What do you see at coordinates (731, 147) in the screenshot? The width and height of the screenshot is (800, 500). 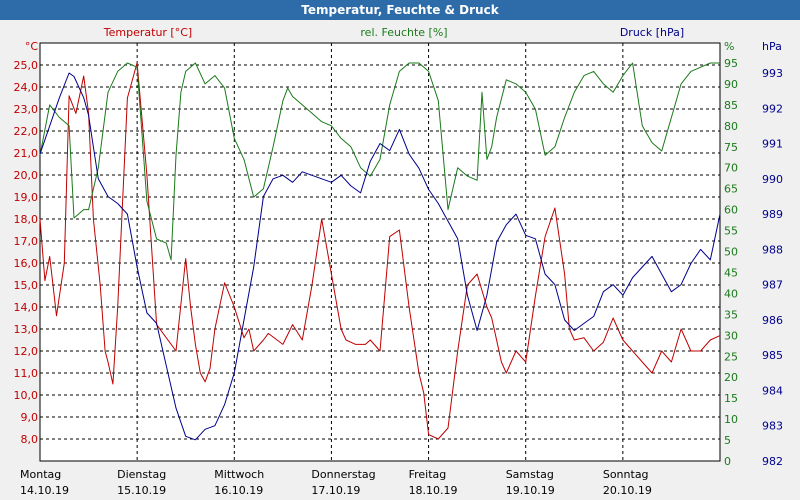 I see `humidity-tick-label: 75` at bounding box center [731, 147].